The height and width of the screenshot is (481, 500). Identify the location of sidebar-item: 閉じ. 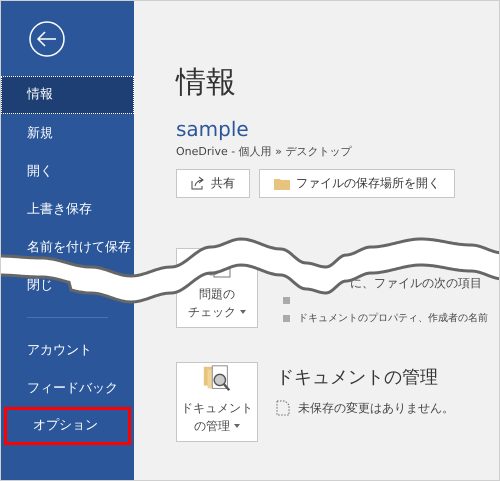
(40, 285).